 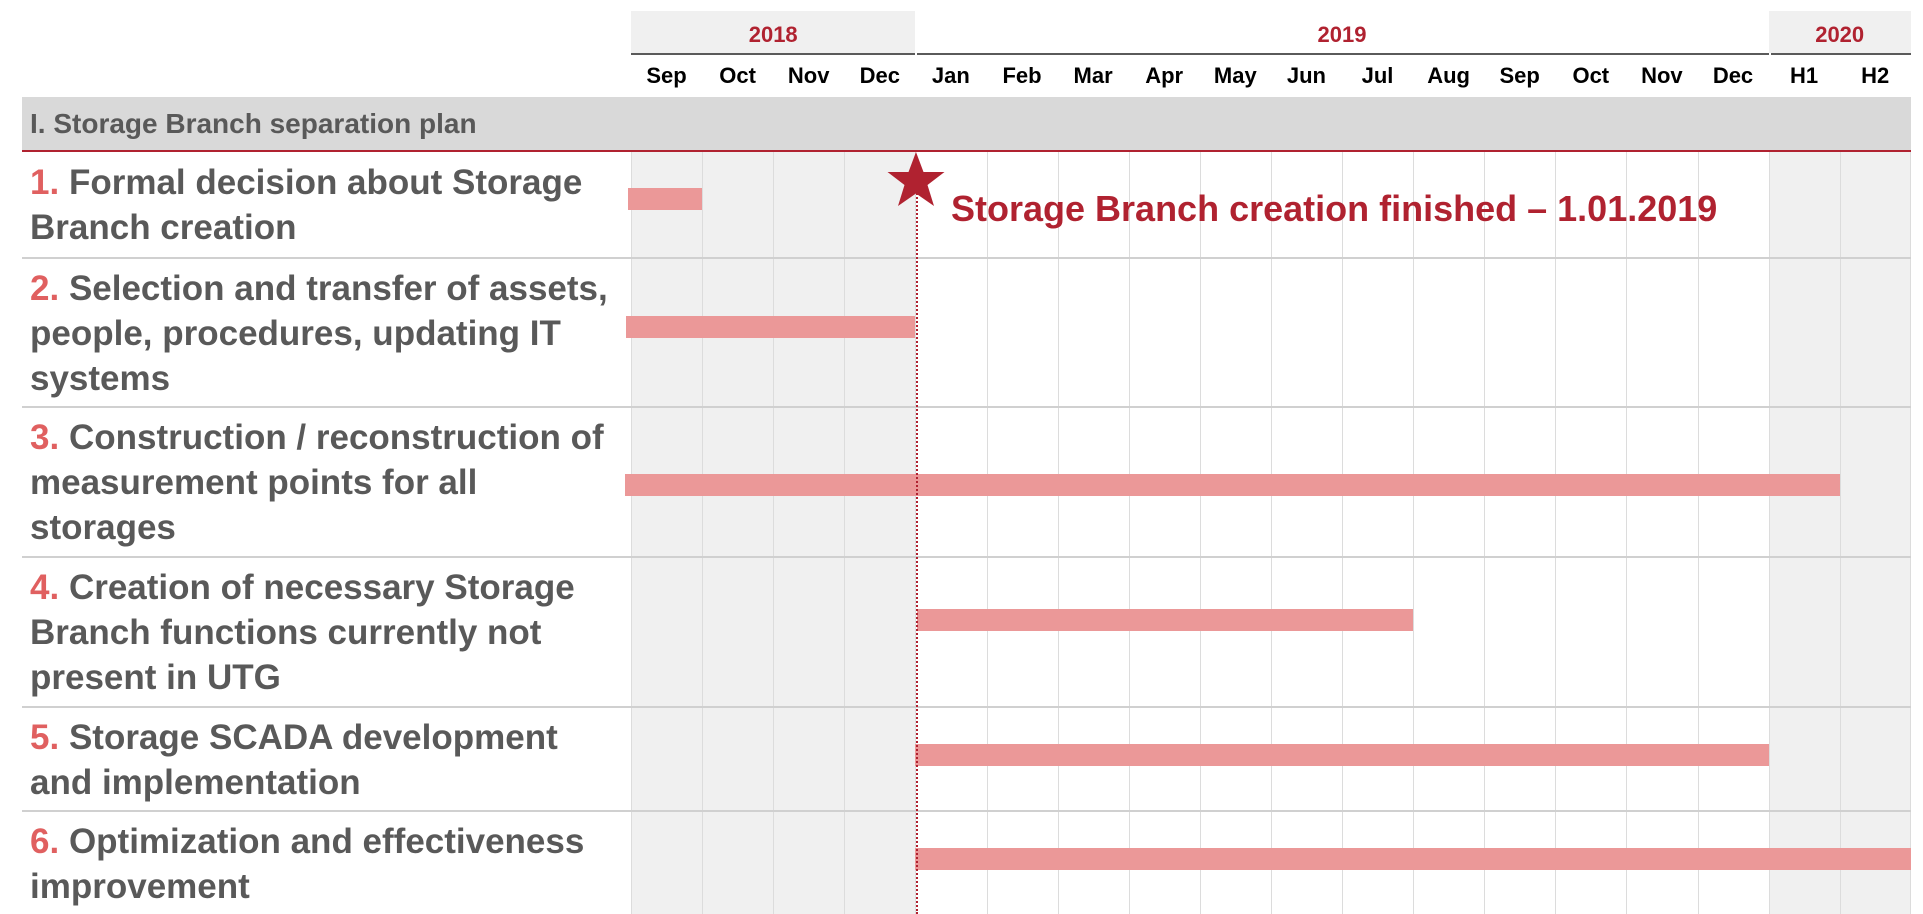 What do you see at coordinates (45, 437) in the screenshot?
I see `task-number: 3.` at bounding box center [45, 437].